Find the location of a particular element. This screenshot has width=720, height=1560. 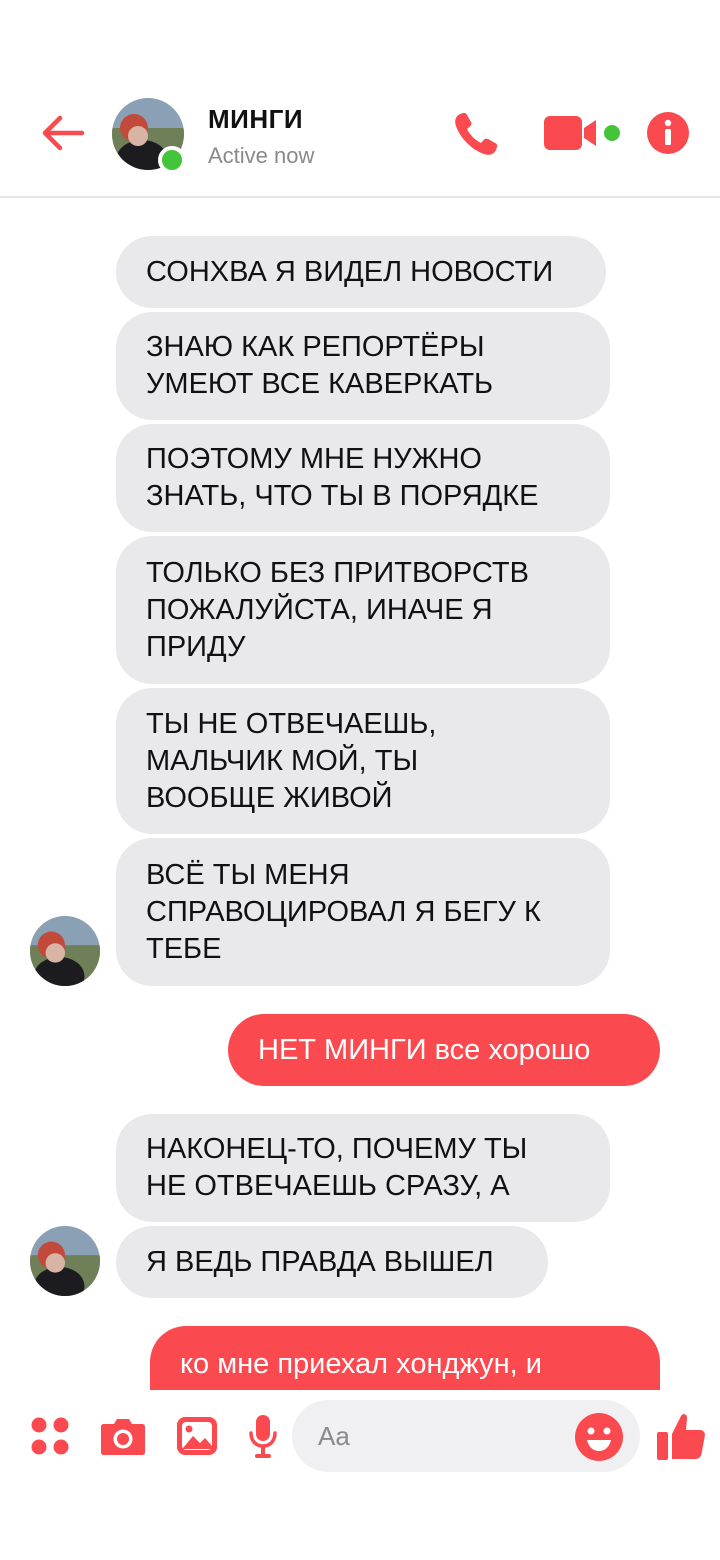

apps-icon is located at coordinates (50, 1436).